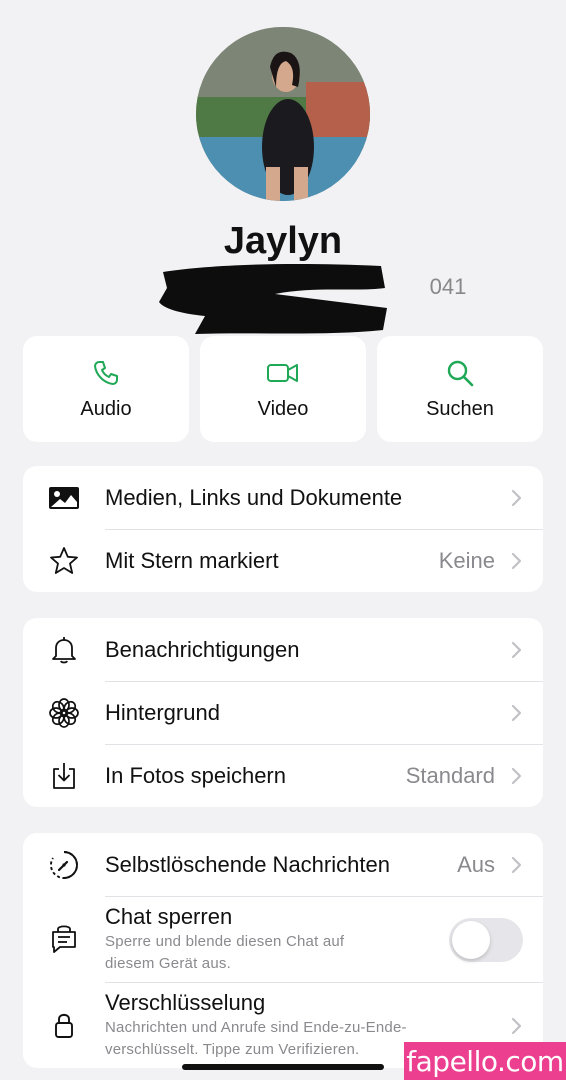 This screenshot has height=1080, width=566. I want to click on notifications-row: Benachrichtigungen, so click(283, 649).